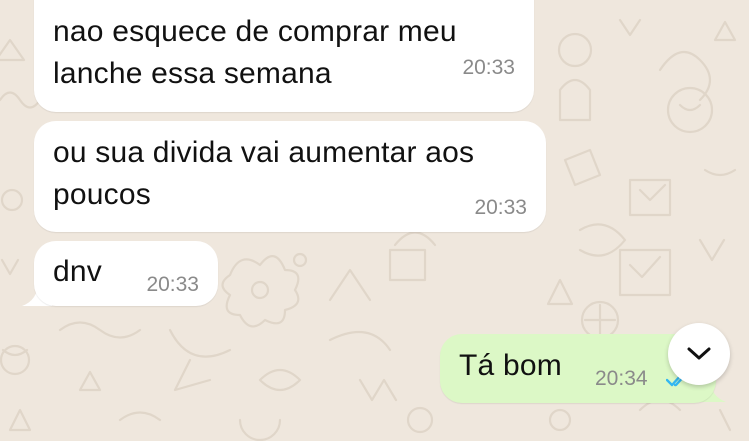  I want to click on scroll-to-bottom-button, so click(699, 354).